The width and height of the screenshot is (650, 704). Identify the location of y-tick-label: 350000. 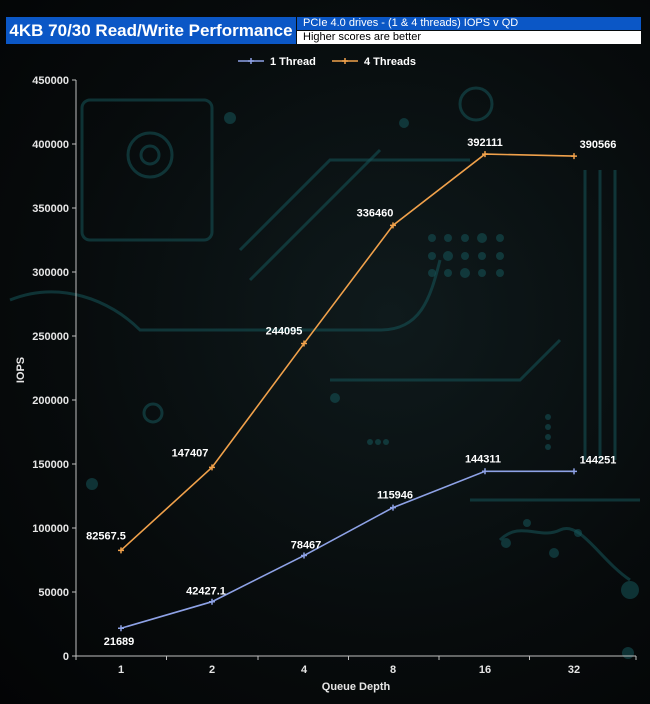
(50, 209).